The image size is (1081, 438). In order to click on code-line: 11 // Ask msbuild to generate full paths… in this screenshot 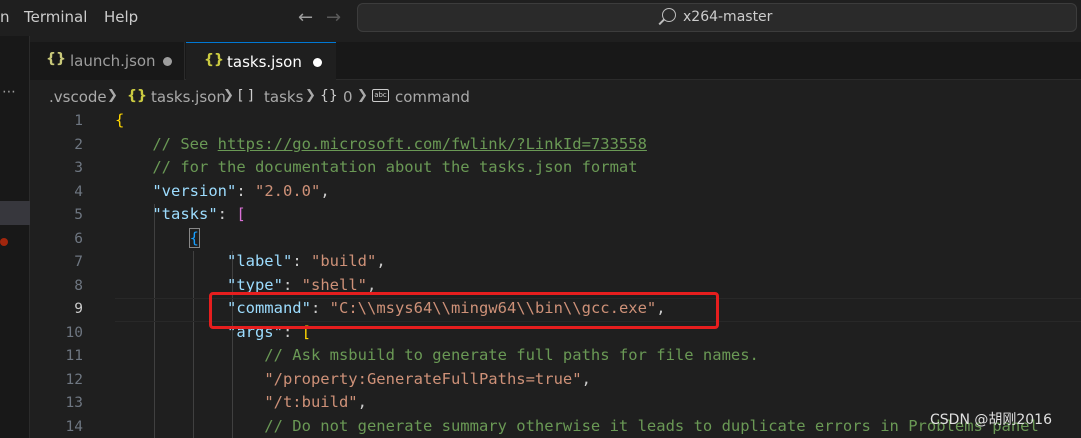, I will do `click(555, 357)`.